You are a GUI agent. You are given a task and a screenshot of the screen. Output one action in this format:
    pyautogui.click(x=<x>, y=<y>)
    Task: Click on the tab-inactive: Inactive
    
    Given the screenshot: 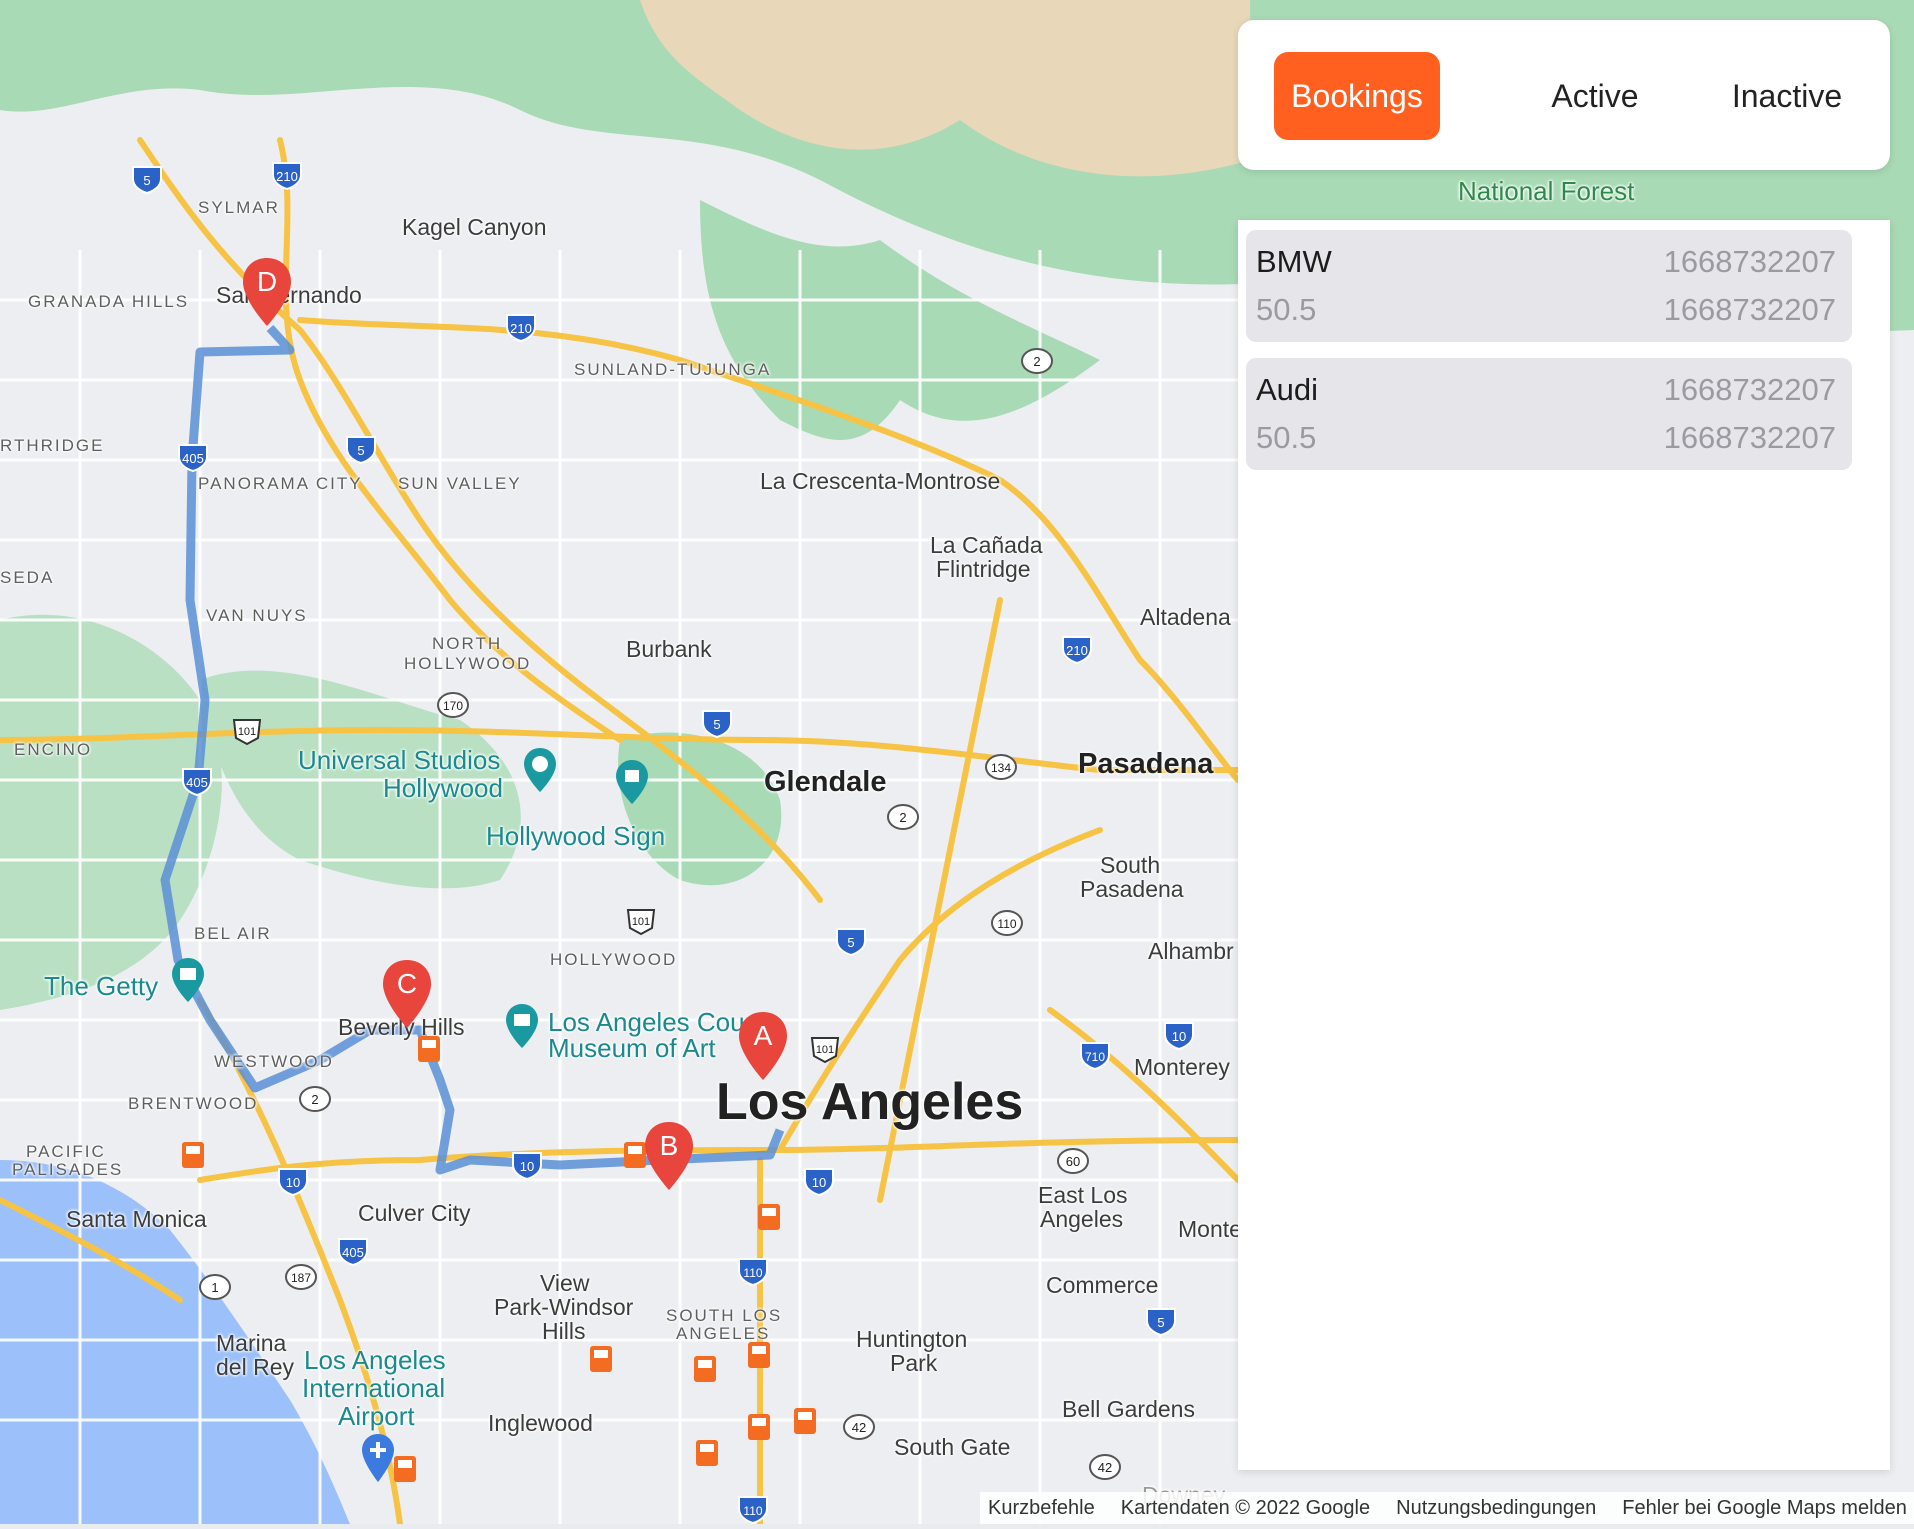 What is the action you would take?
    pyautogui.click(x=1787, y=96)
    